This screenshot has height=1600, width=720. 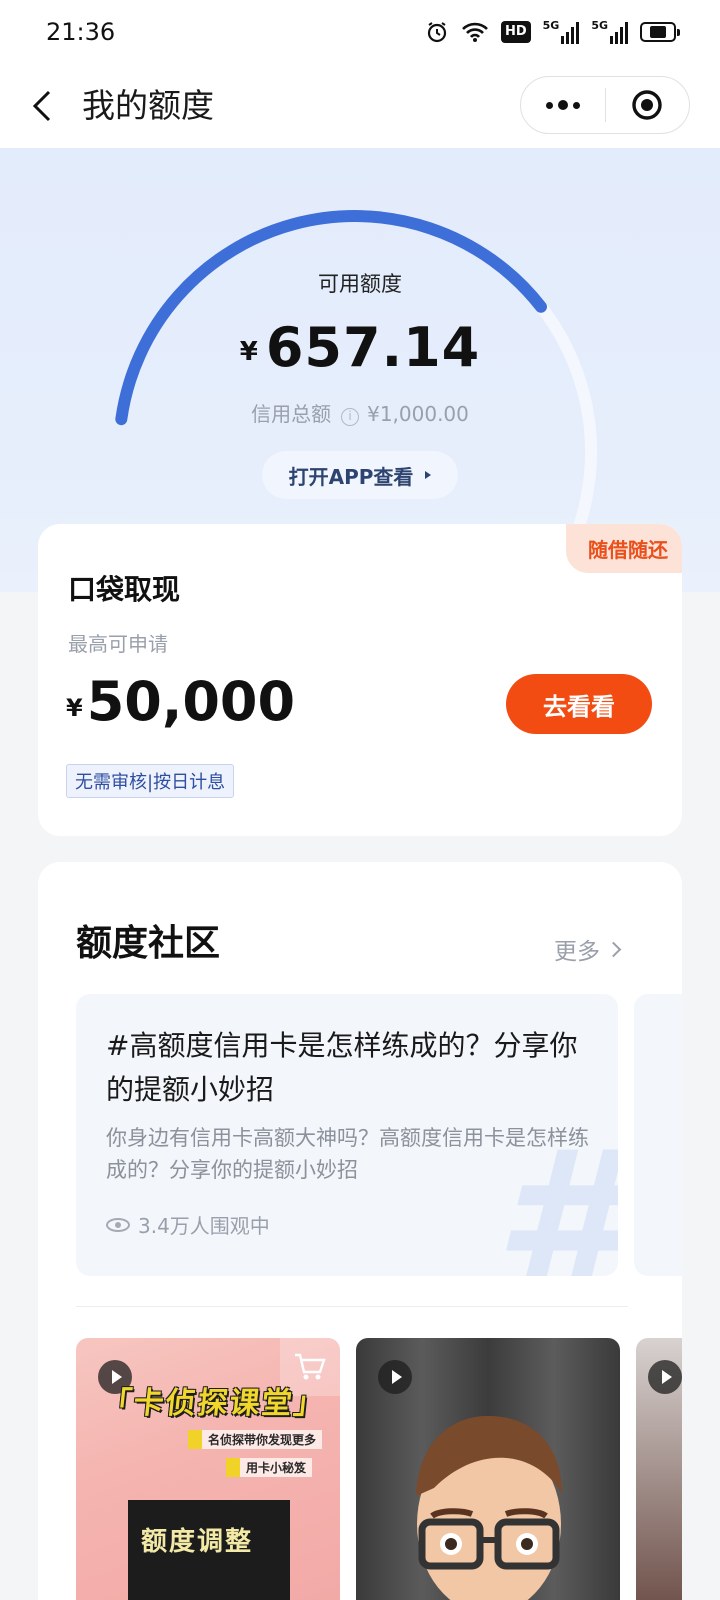 I want to click on cash-feature-tag: 无需审核|按日计息, so click(x=150, y=781).